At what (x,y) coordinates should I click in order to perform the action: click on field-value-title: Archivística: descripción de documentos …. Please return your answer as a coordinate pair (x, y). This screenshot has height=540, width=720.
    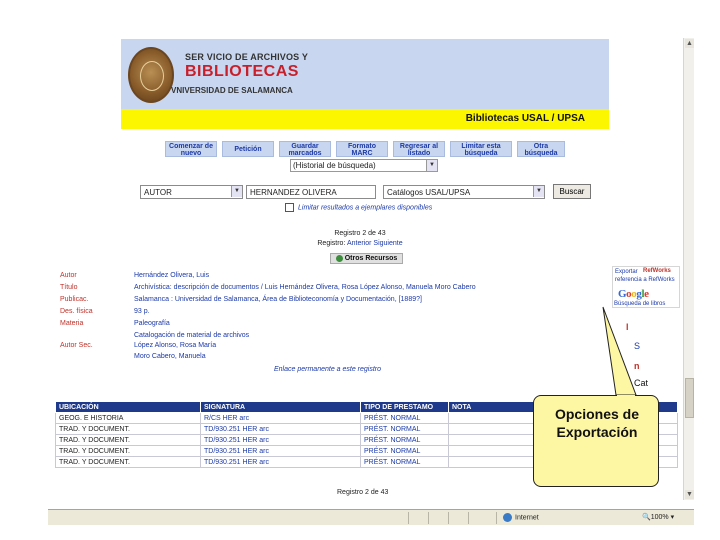
    Looking at the image, I should click on (305, 287).